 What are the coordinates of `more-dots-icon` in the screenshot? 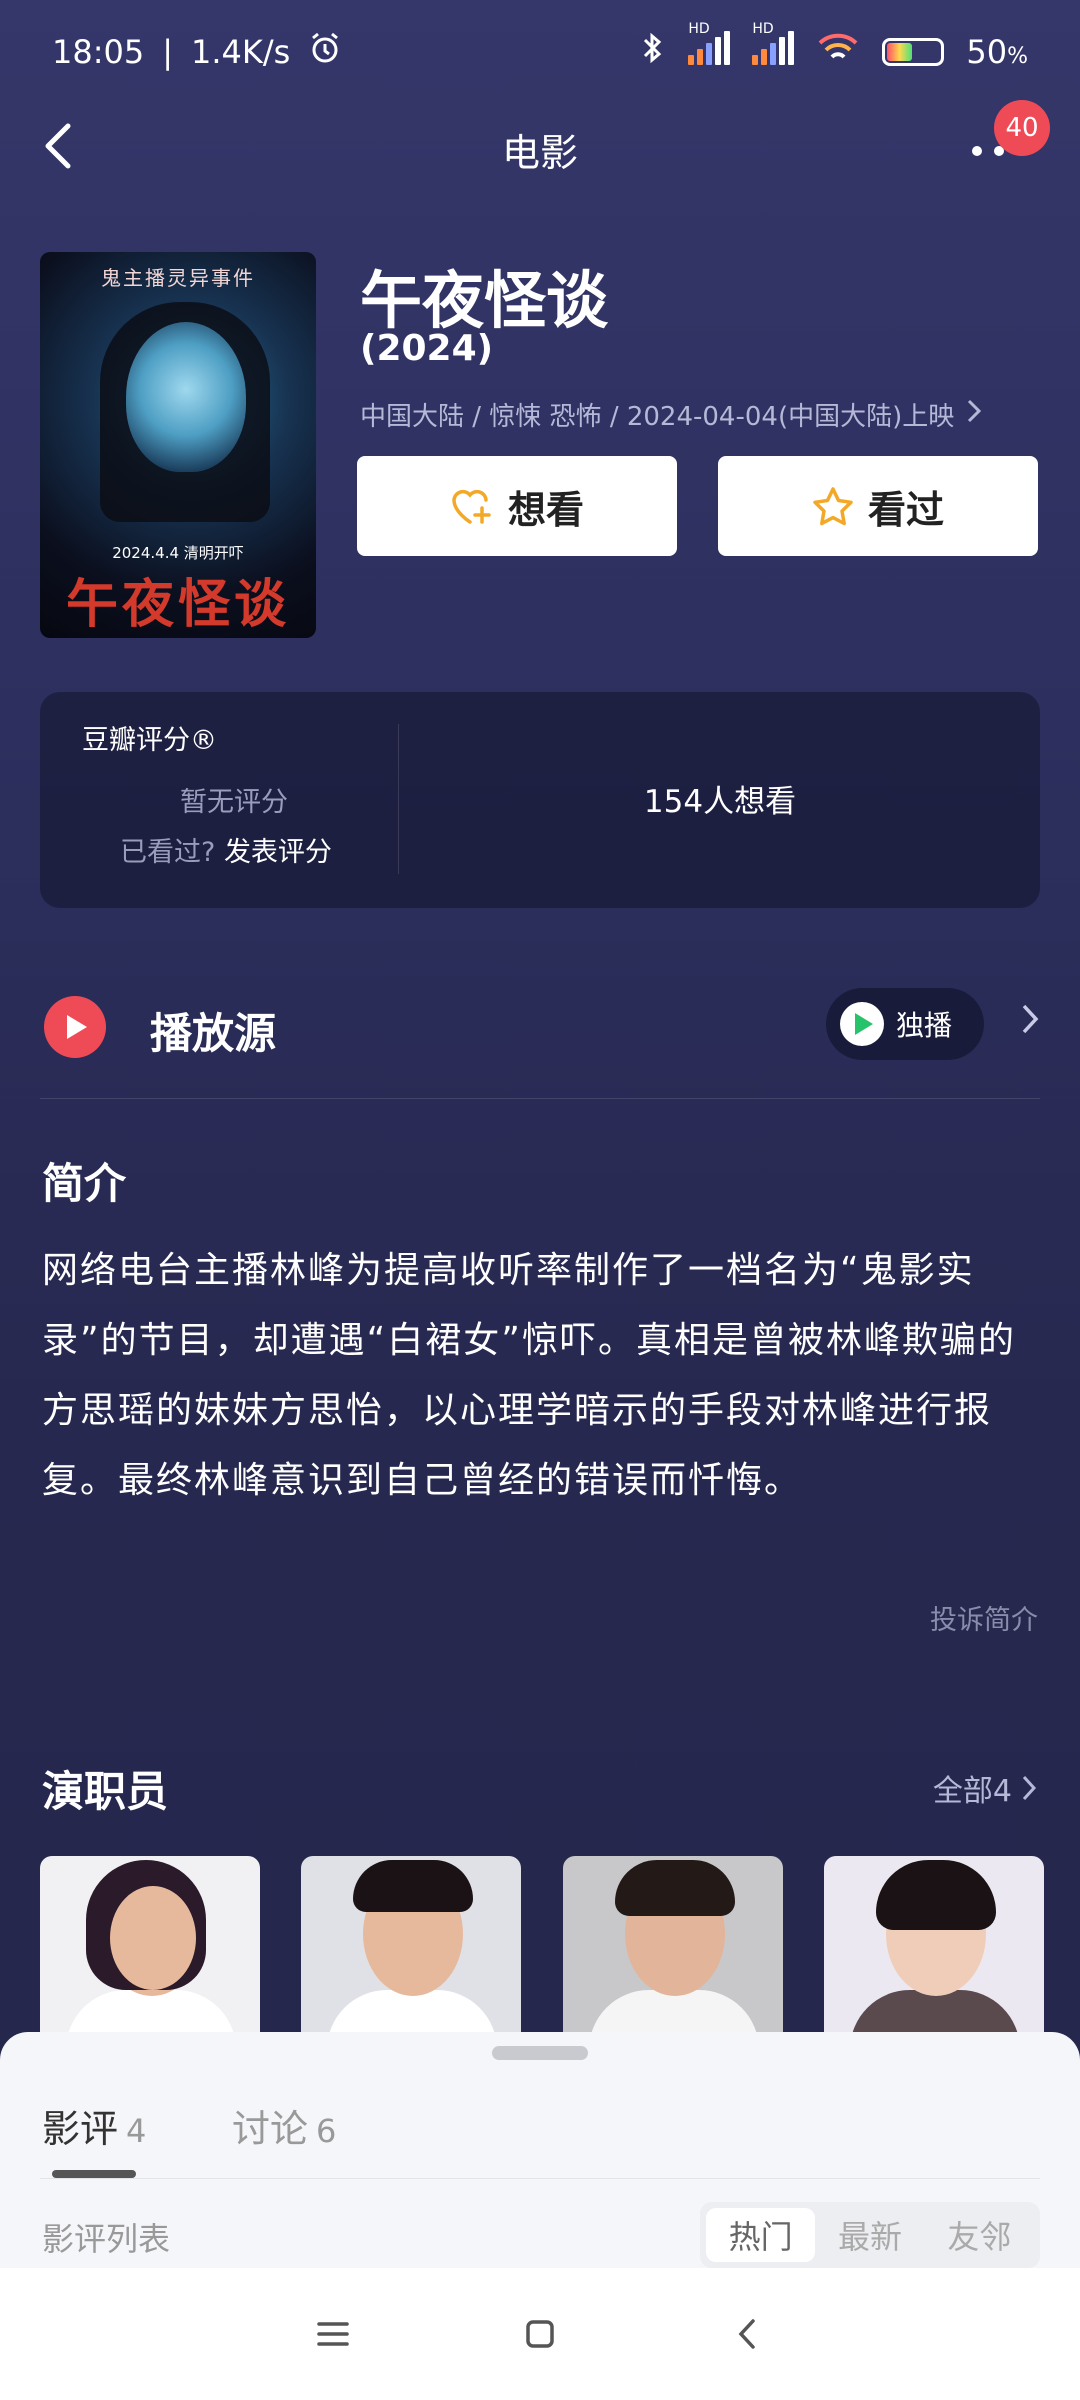 It's located at (988, 151).